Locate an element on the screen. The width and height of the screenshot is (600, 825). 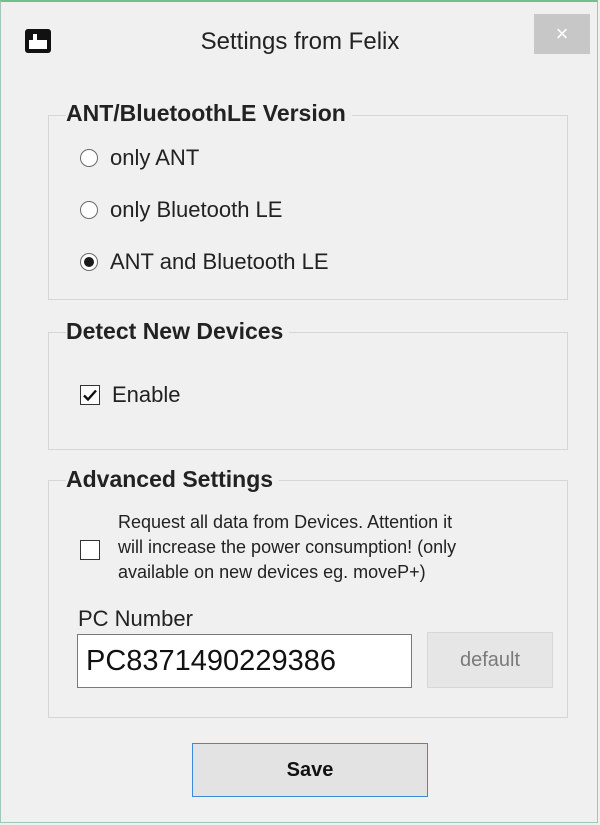
detect-devices-group-title: Detect New Devices is located at coordinates (178, 331).